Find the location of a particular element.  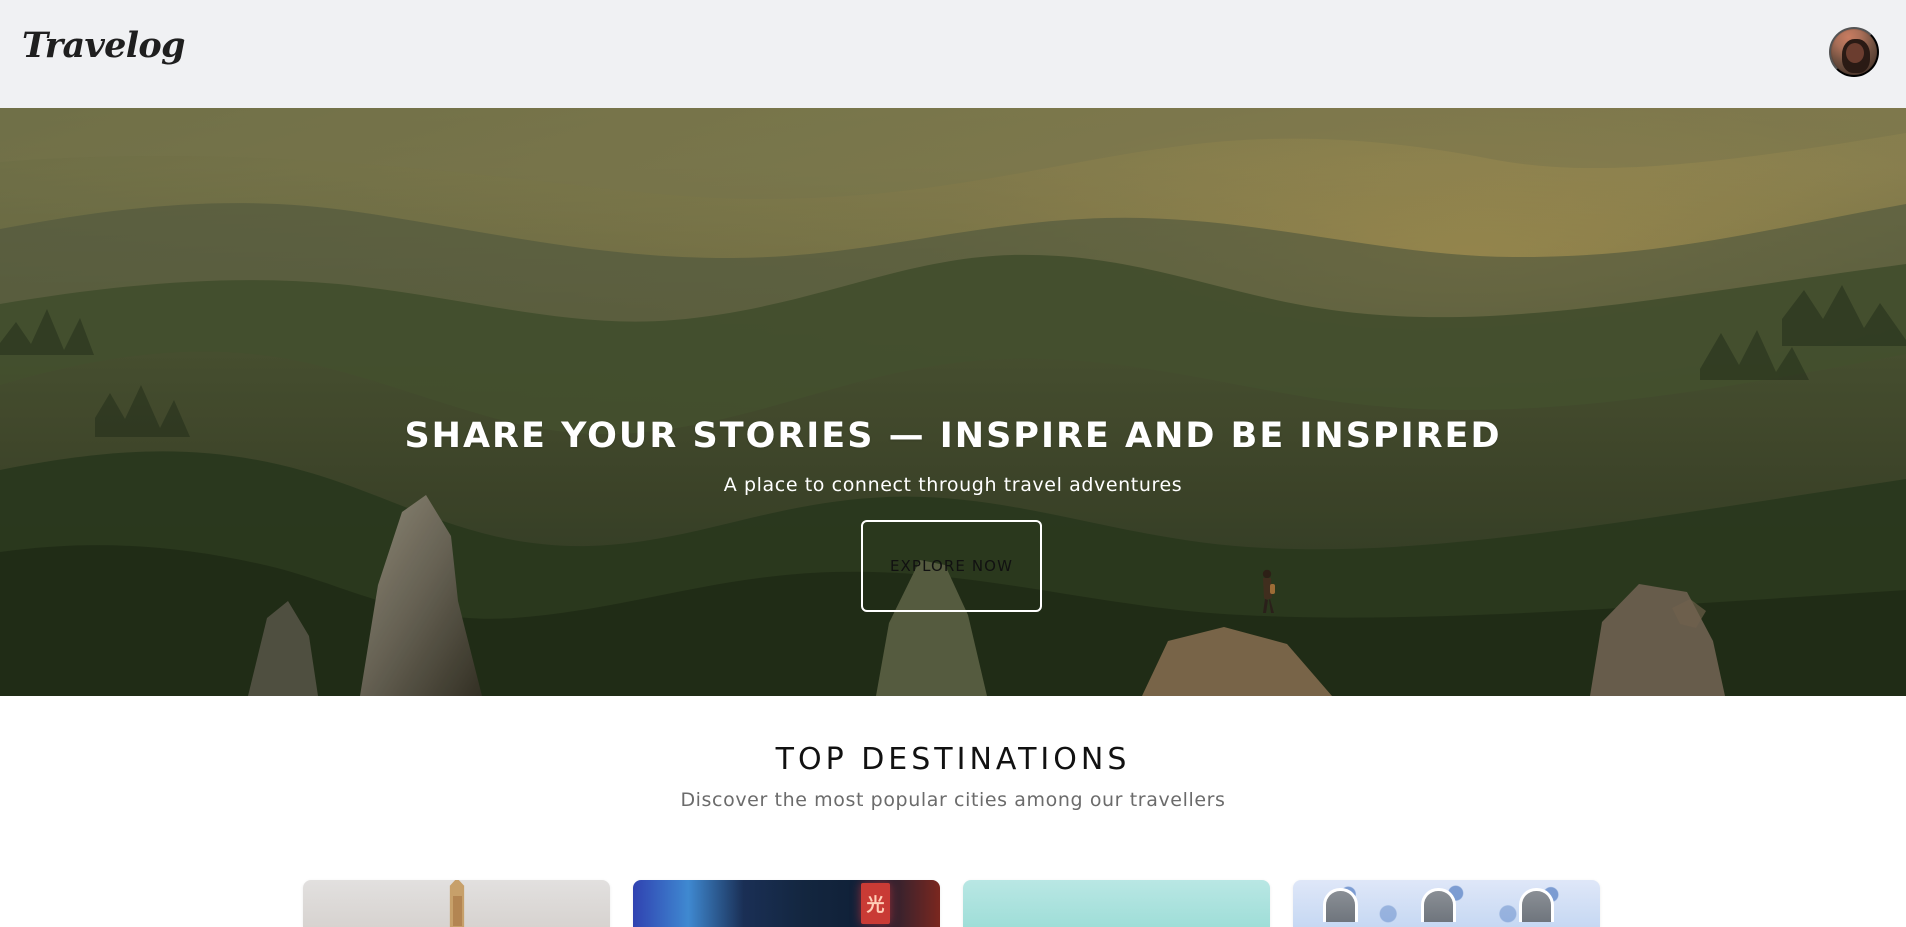

neon-sign-image: 光 is located at coordinates (875, 903).